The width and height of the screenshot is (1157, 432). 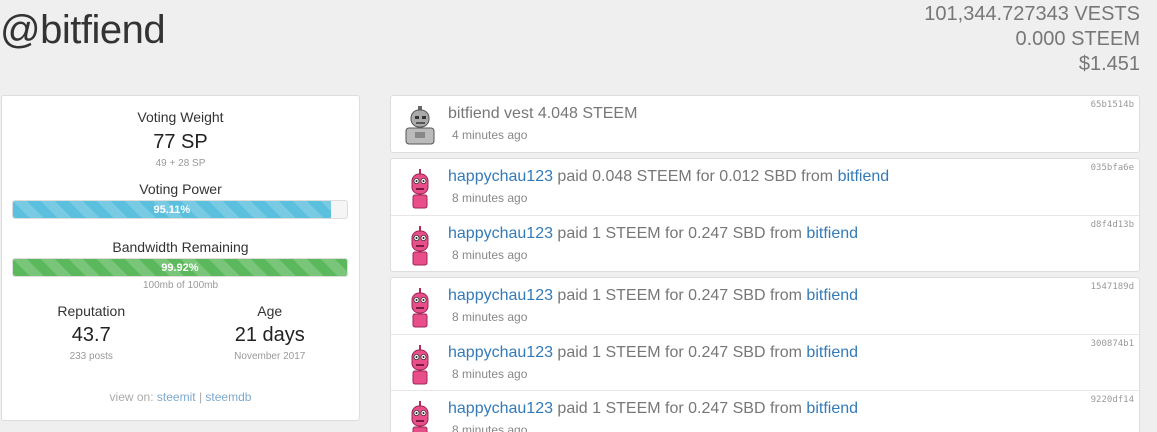 I want to click on transaction-hash: 65b1514b, so click(x=1112, y=105).